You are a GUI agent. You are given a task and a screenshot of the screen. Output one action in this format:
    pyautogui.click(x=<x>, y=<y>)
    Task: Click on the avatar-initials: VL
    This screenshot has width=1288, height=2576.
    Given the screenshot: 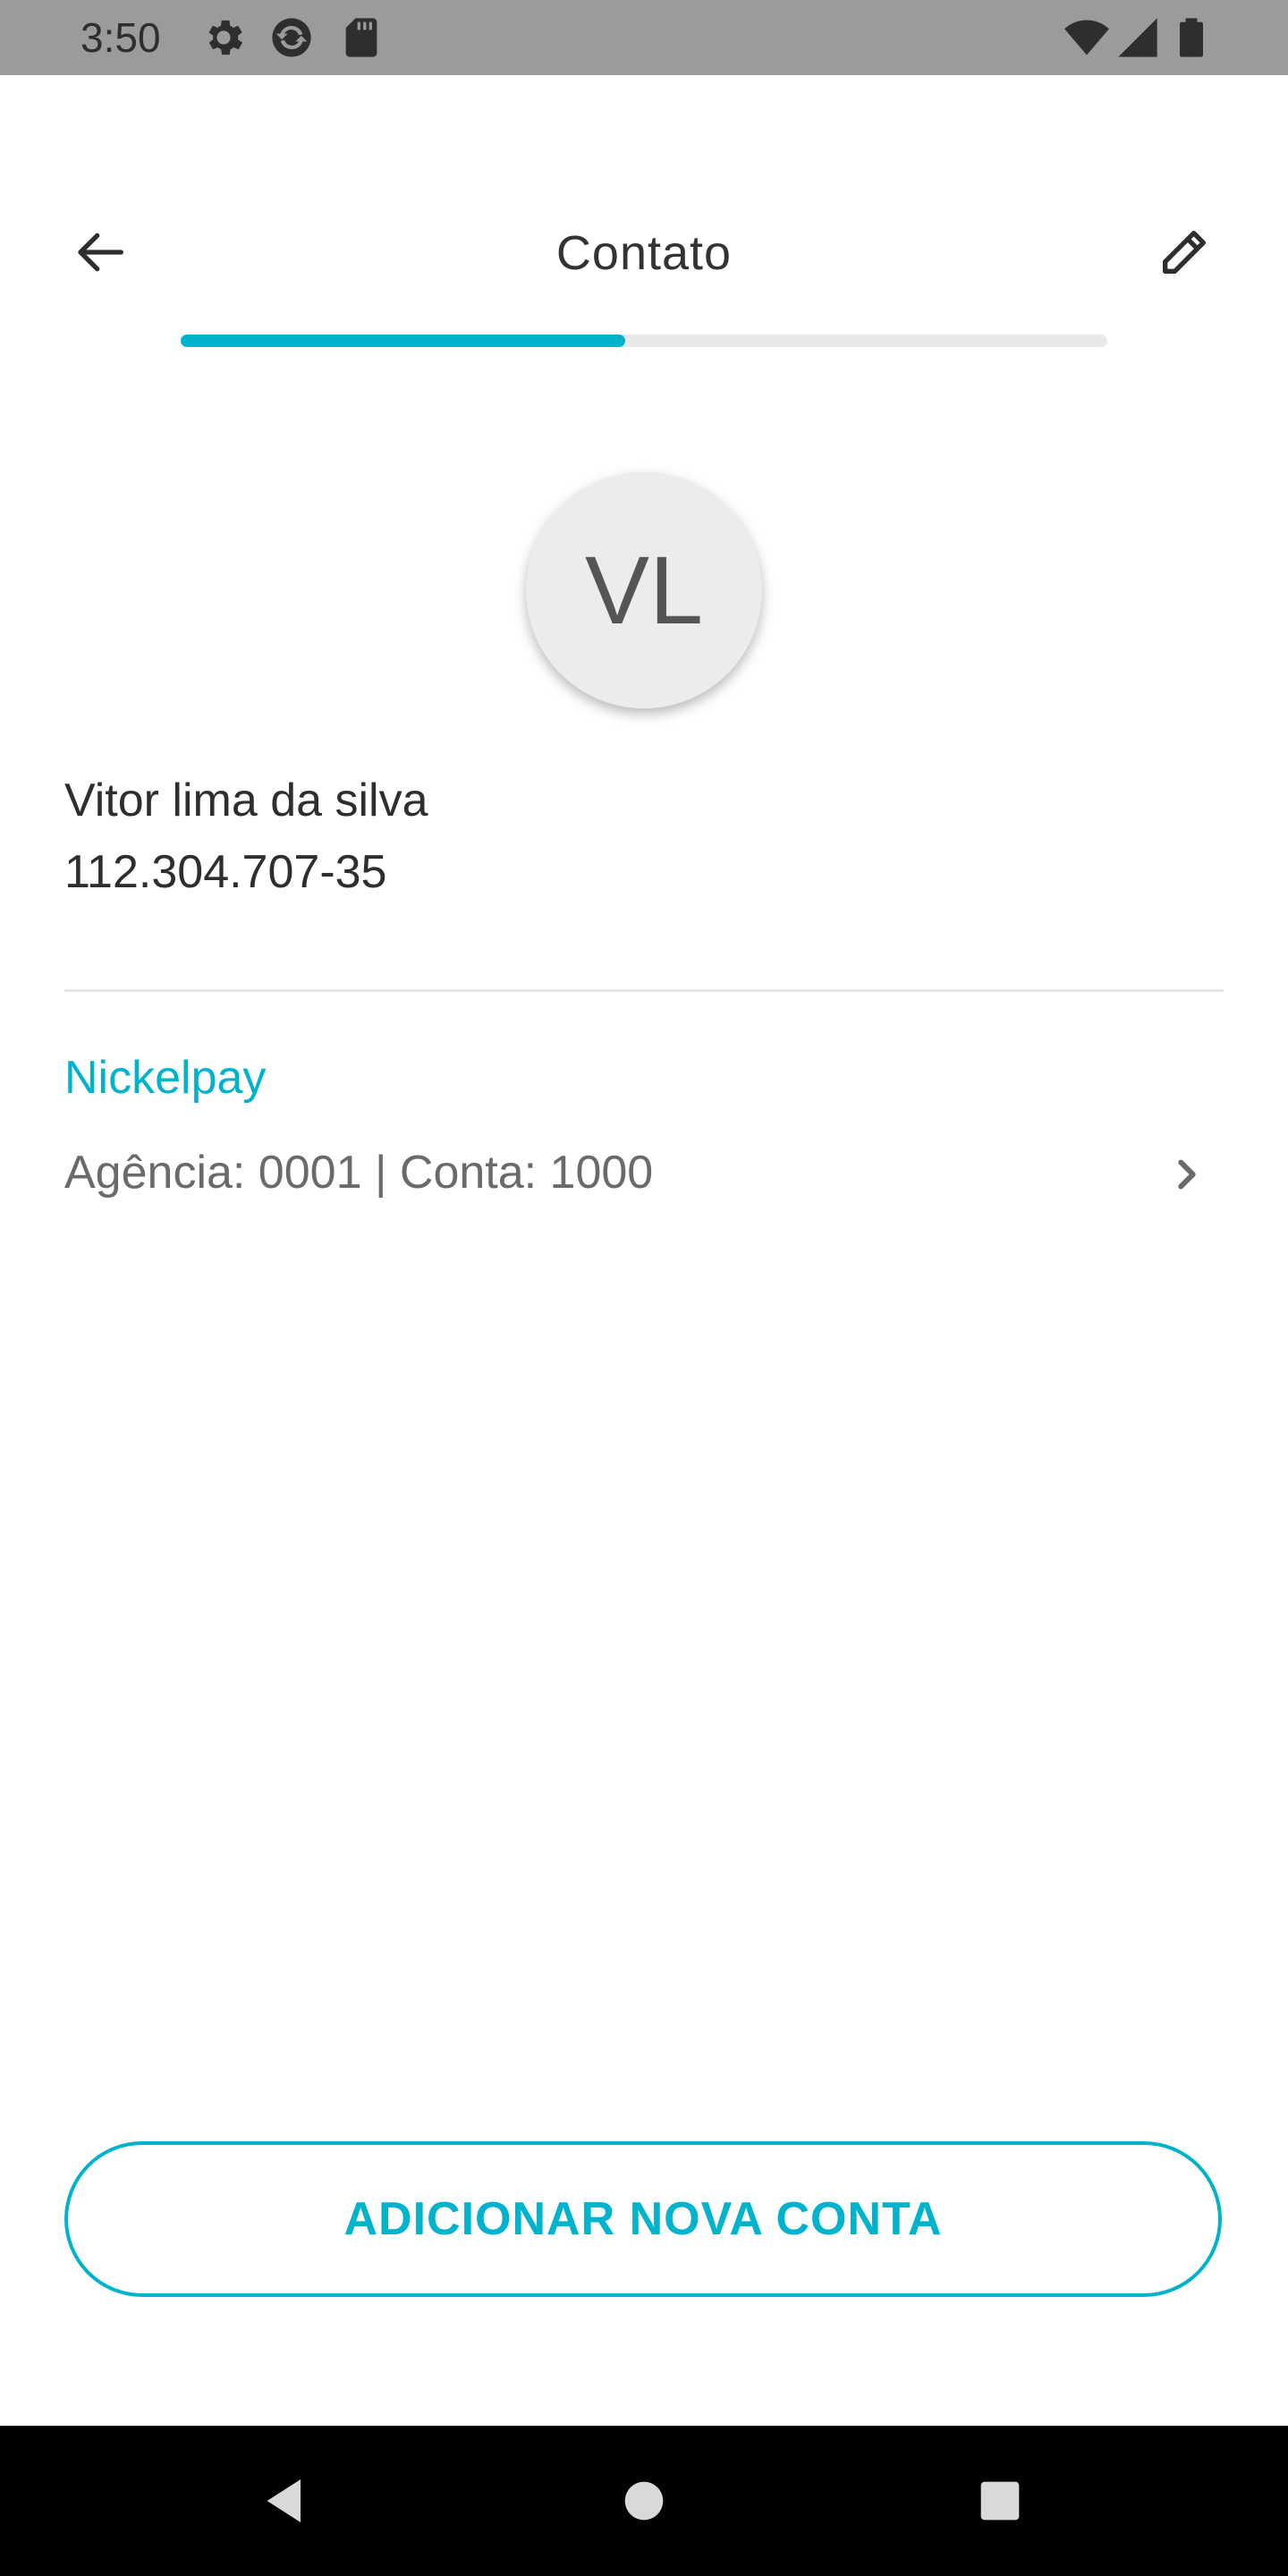 What is the action you would take?
    pyautogui.click(x=644, y=590)
    